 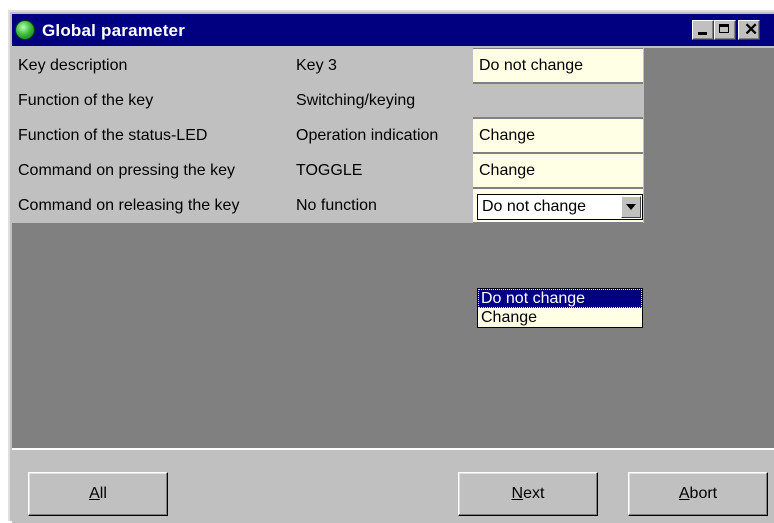 What do you see at coordinates (151, 100) in the screenshot?
I see `row-label: Function of the key` at bounding box center [151, 100].